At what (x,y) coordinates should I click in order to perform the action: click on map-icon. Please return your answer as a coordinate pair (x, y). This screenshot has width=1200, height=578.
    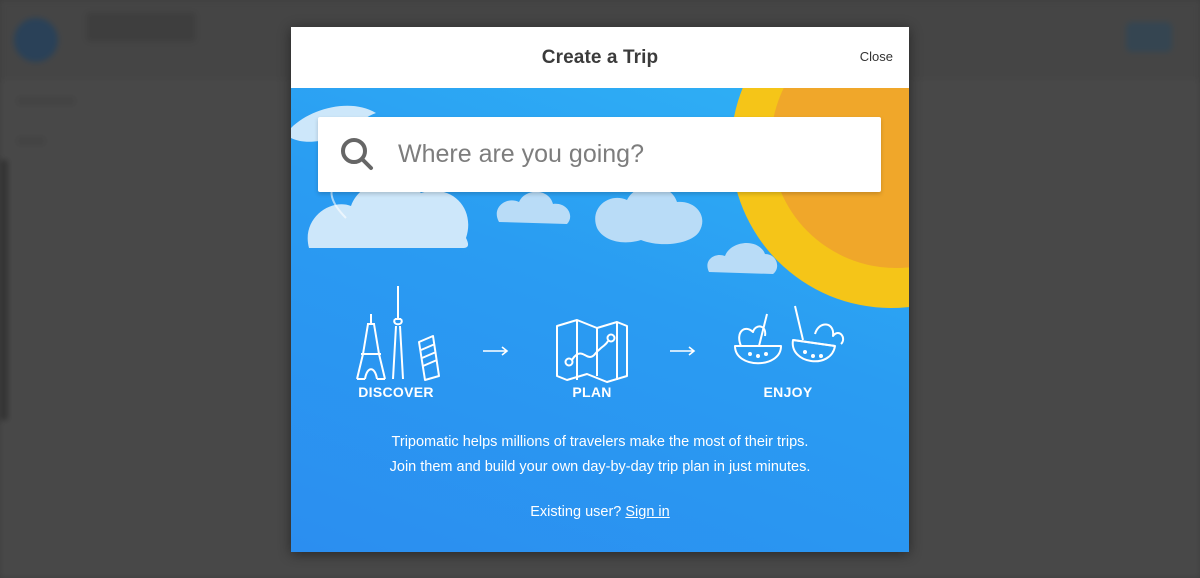
    Looking at the image, I should click on (592, 351).